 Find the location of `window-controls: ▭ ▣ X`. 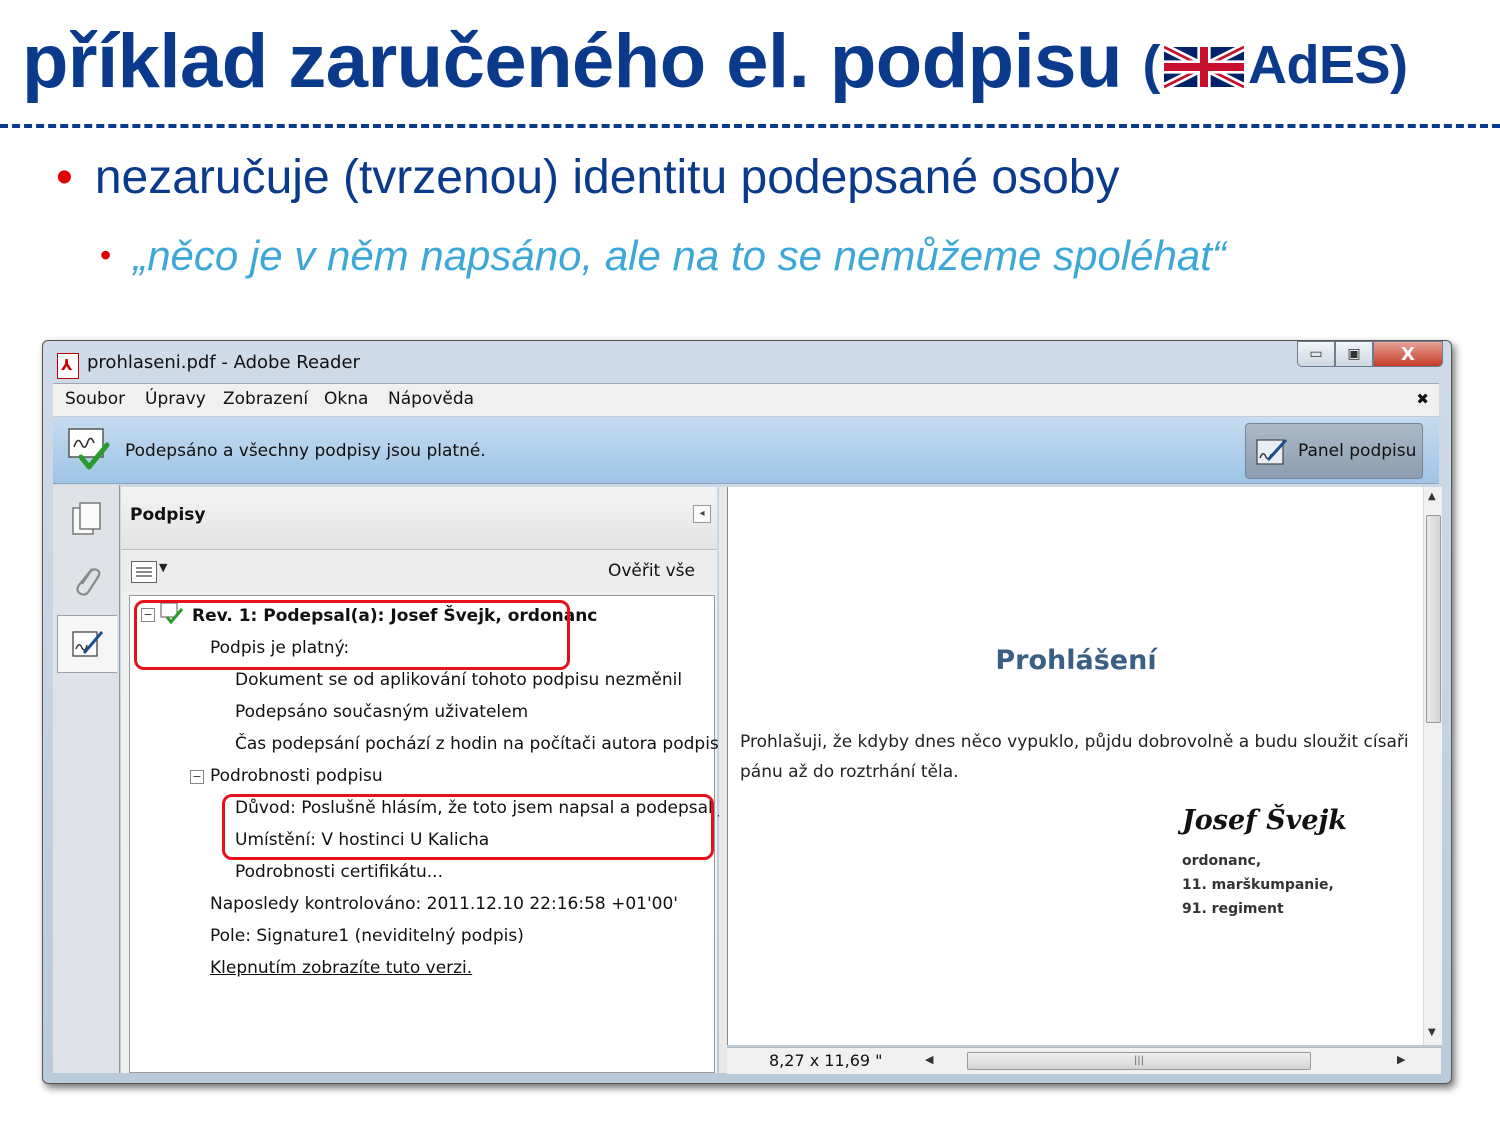

window-controls: ▭ ▣ X is located at coordinates (1370, 355).